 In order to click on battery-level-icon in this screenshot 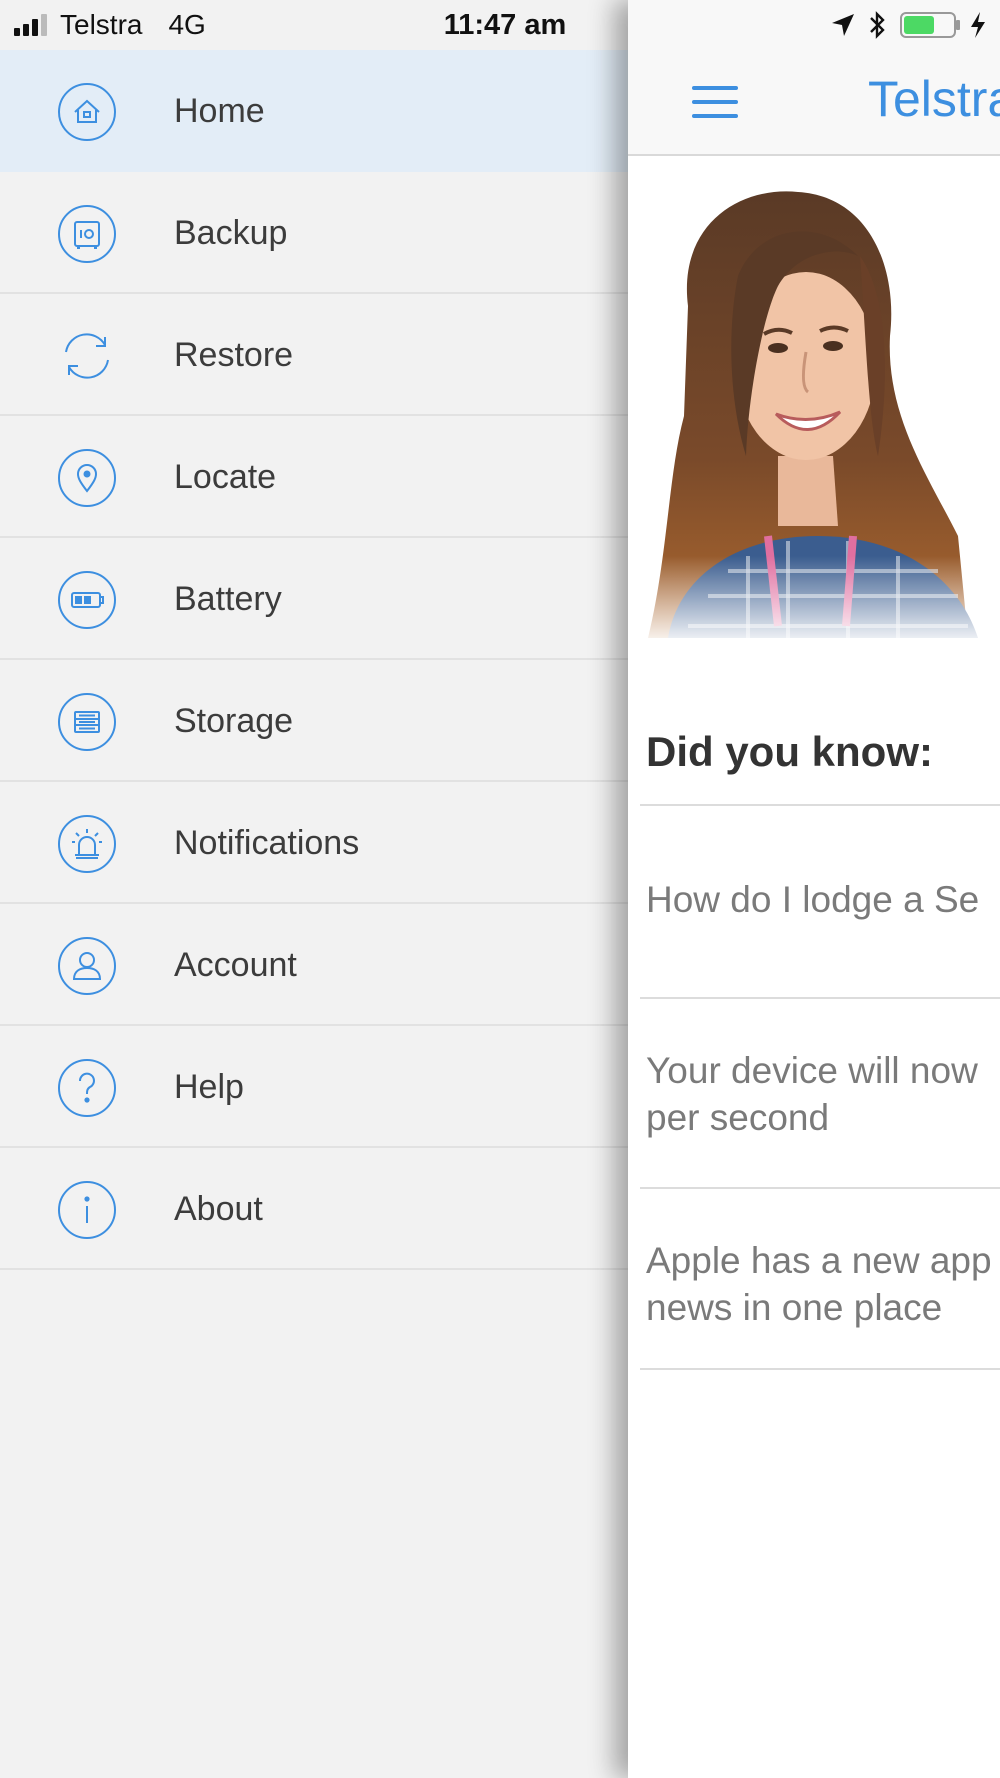, I will do `click(87, 600)`.